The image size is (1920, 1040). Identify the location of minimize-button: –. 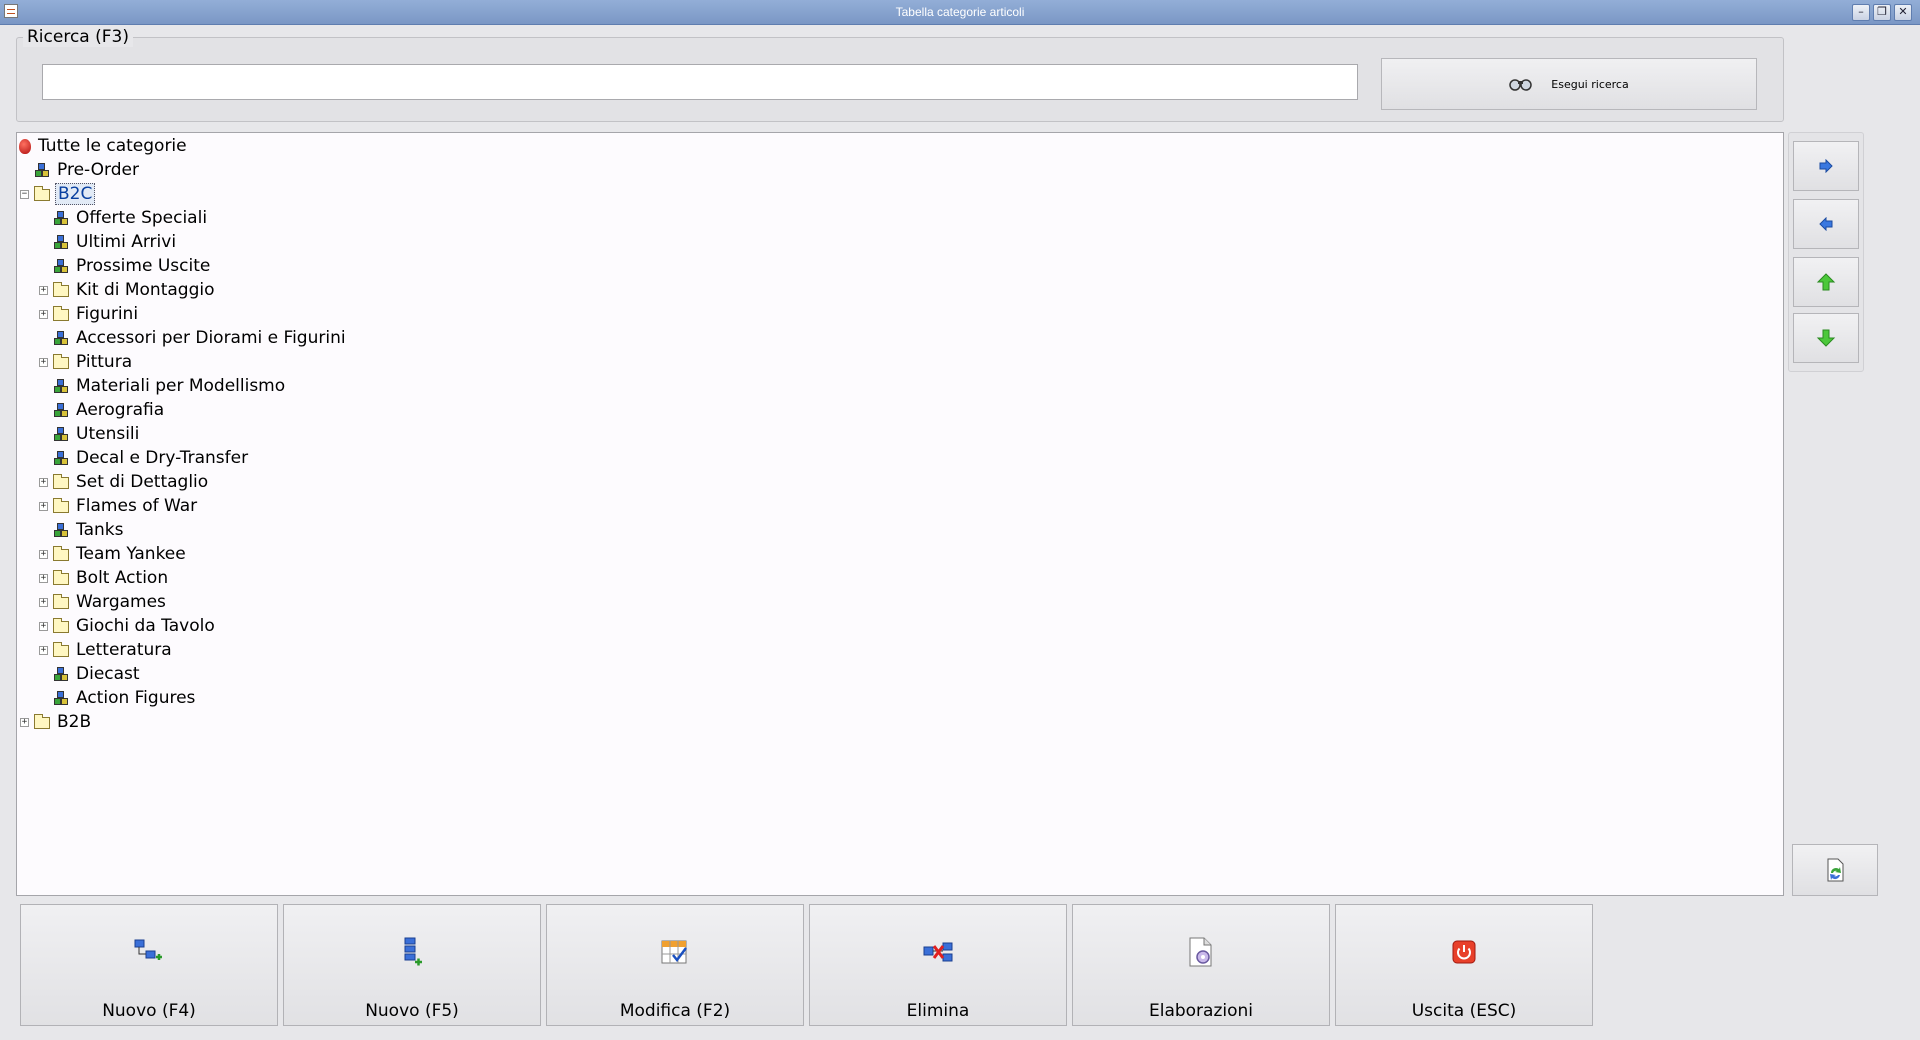
(1861, 12).